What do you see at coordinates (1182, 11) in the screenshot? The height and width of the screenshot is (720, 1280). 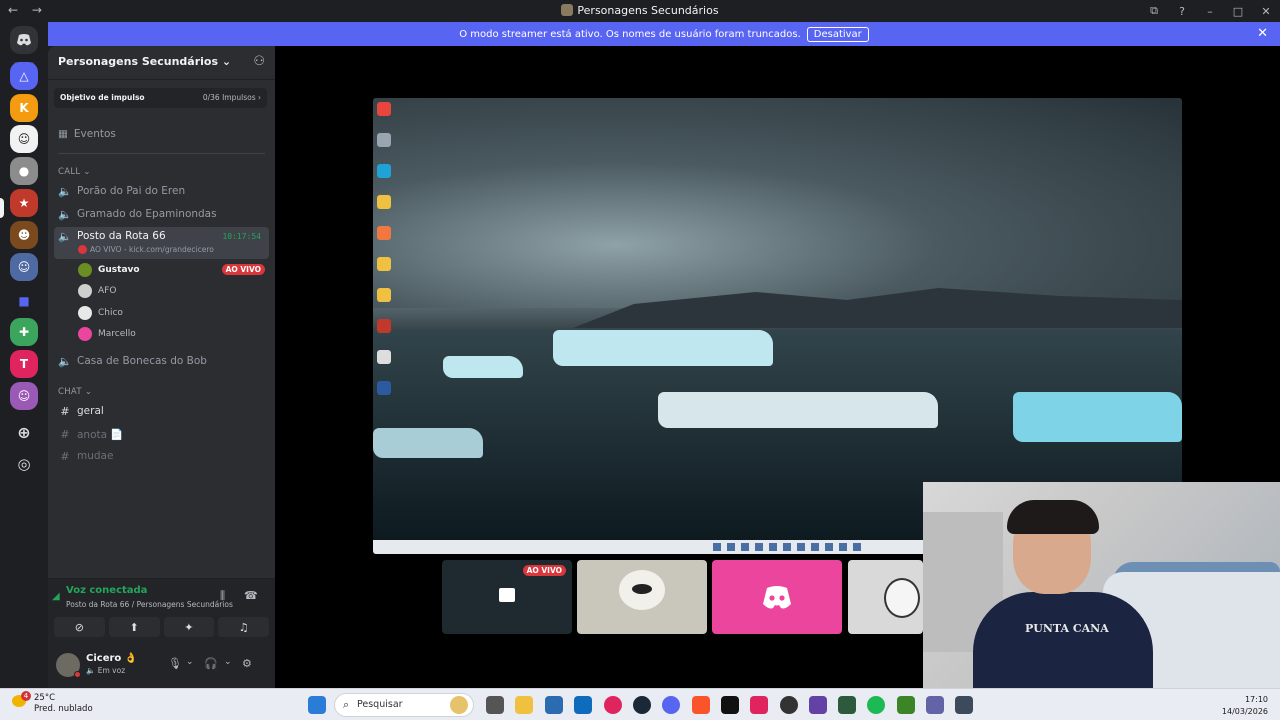 I see `help-icon: ?` at bounding box center [1182, 11].